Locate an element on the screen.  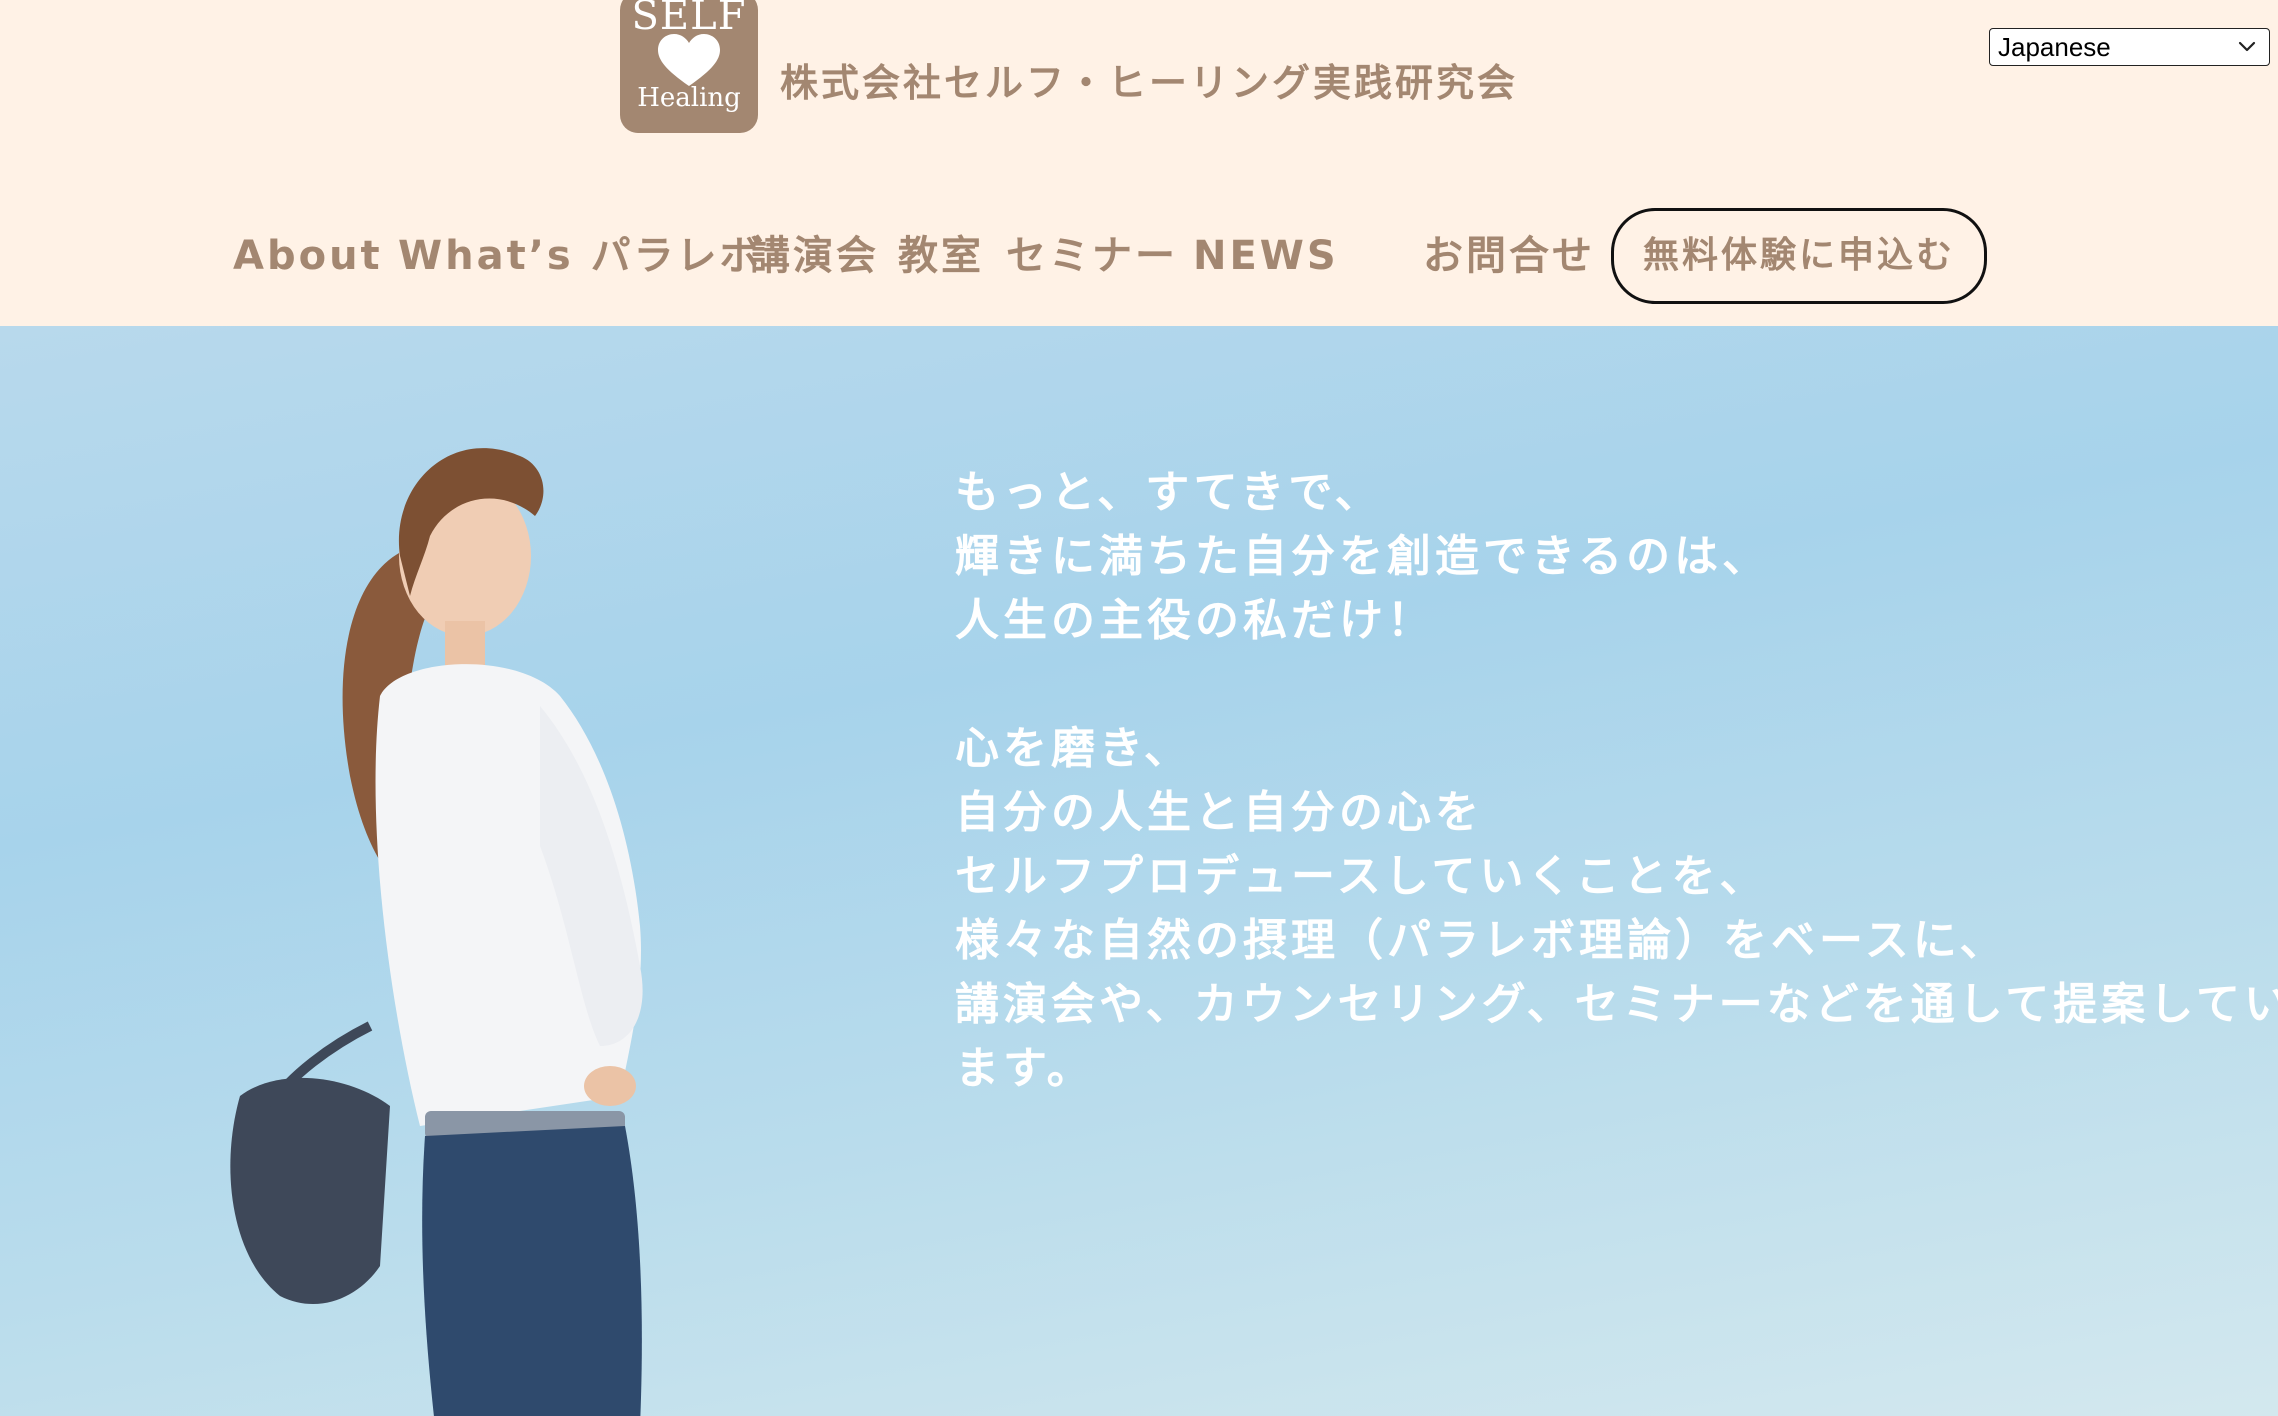
hero-text-line: もっと、すてきで、 is located at coordinates (1169, 492).